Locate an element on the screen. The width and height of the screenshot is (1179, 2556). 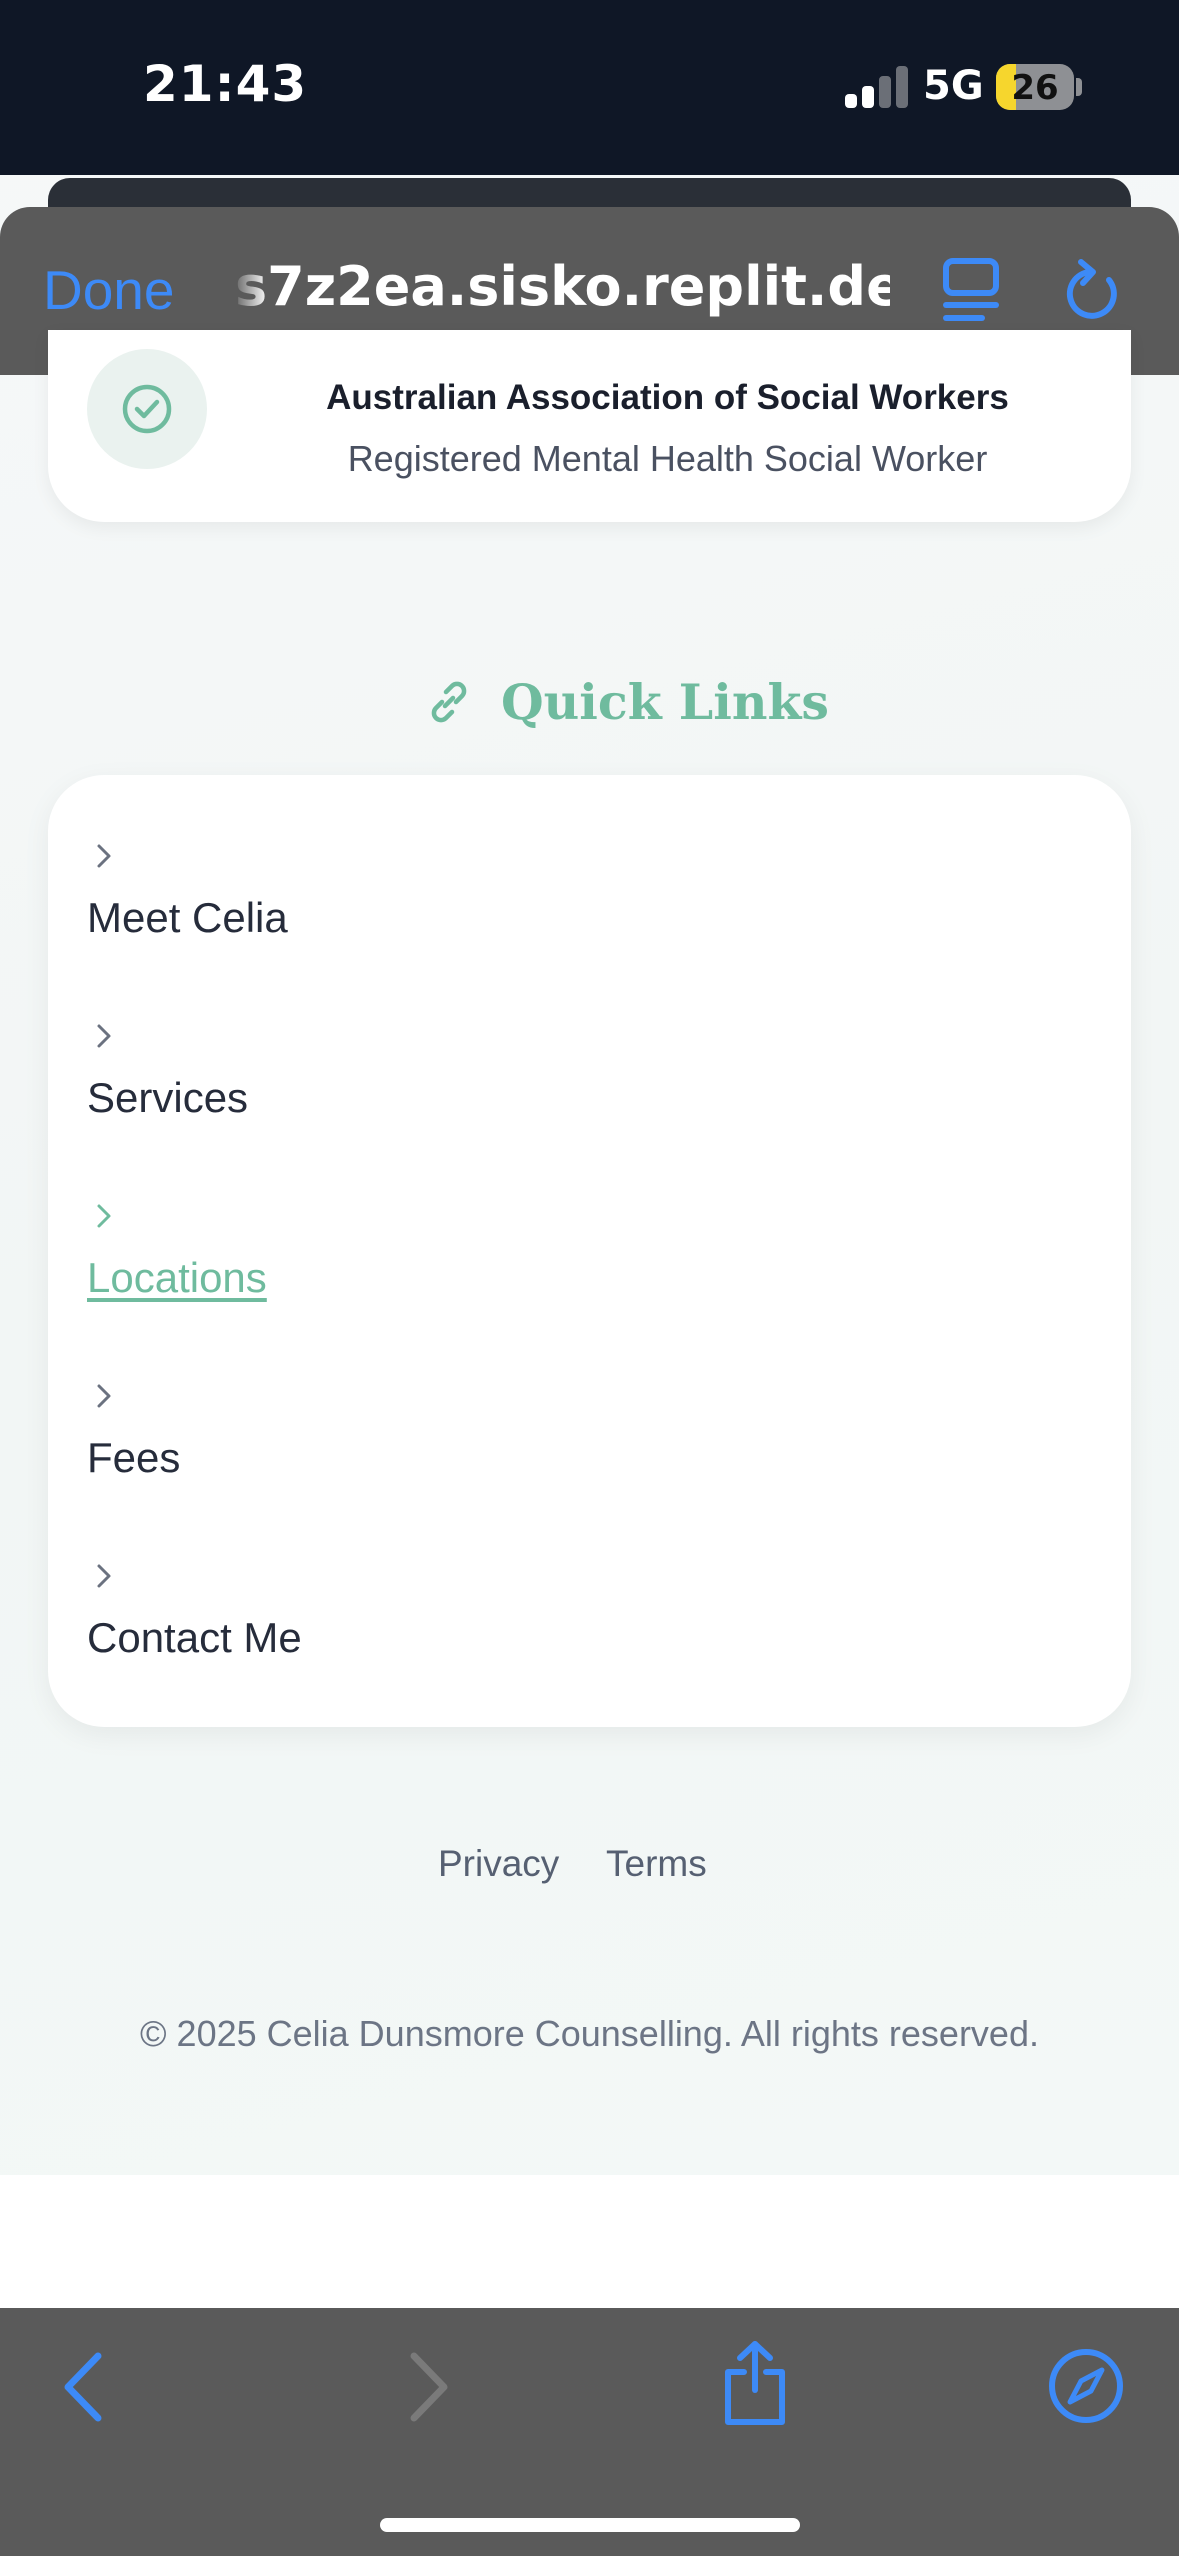
quick-link-contact-me: Contact Me is located at coordinates (387, 1618).